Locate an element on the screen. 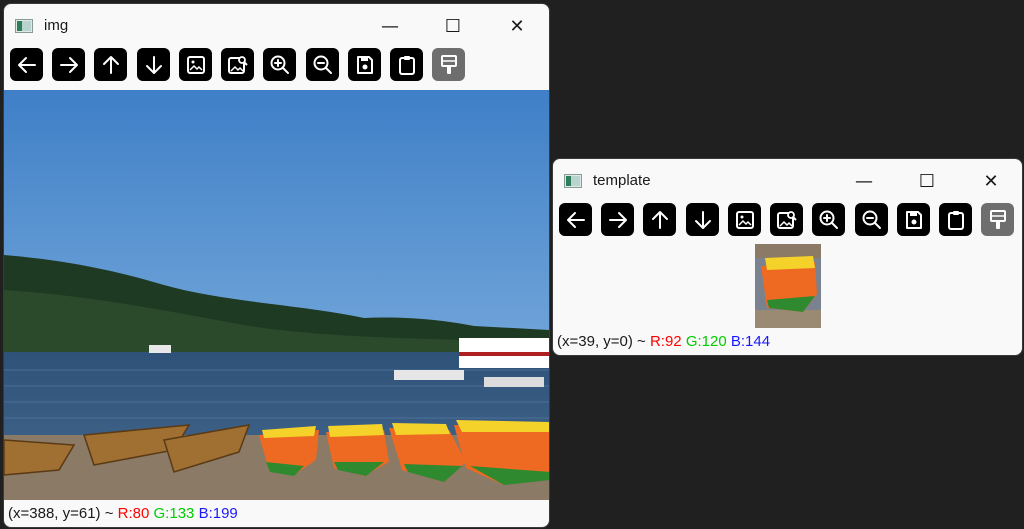 The image size is (1024, 529). red-value: R:92 is located at coordinates (665, 341).